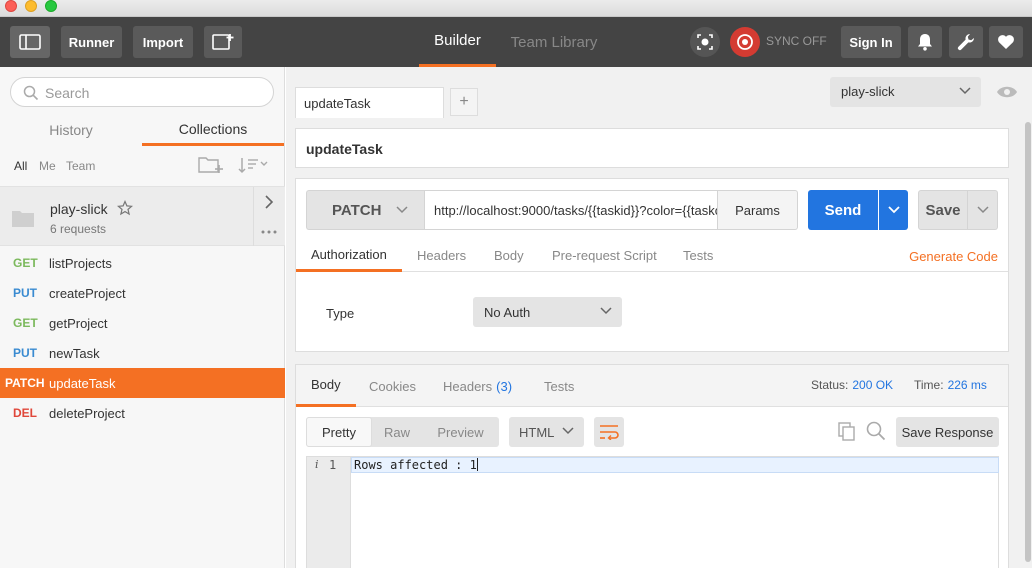 The width and height of the screenshot is (1032, 568). Describe the element at coordinates (349, 255) in the screenshot. I see `tab-authorization: Authorization` at that location.